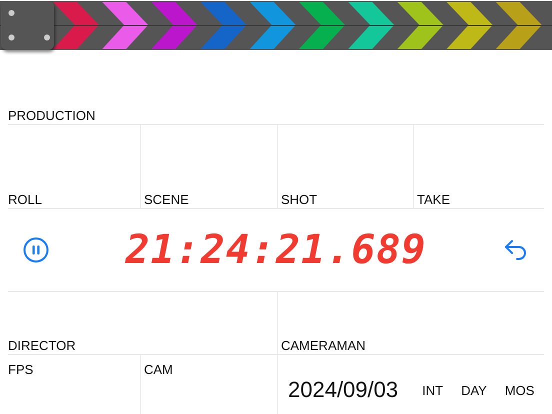 The height and width of the screenshot is (414, 552). I want to click on undo-icon, so click(515, 250).